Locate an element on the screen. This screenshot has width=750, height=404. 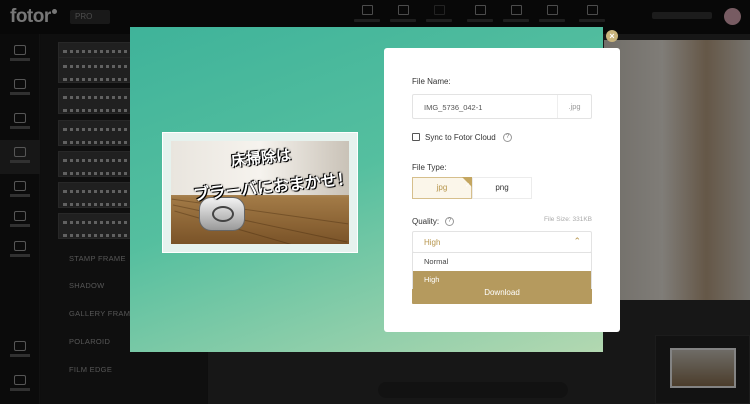
file-name-field: IMG_5736_042-1 .jpg is located at coordinates (502, 106).